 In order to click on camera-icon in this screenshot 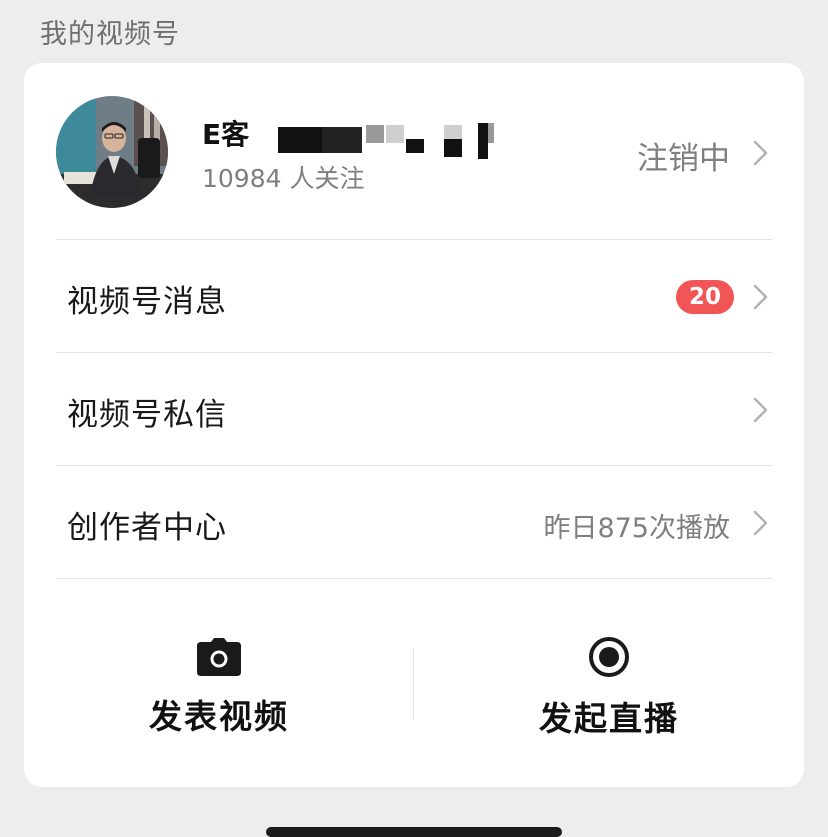, I will do `click(219, 657)`.